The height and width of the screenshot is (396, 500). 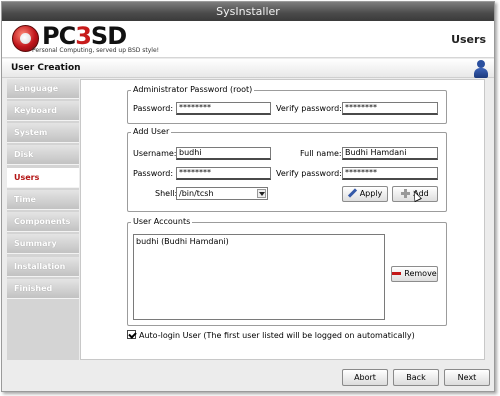 I want to click on sidebar-item-users: Users, so click(x=43, y=178).